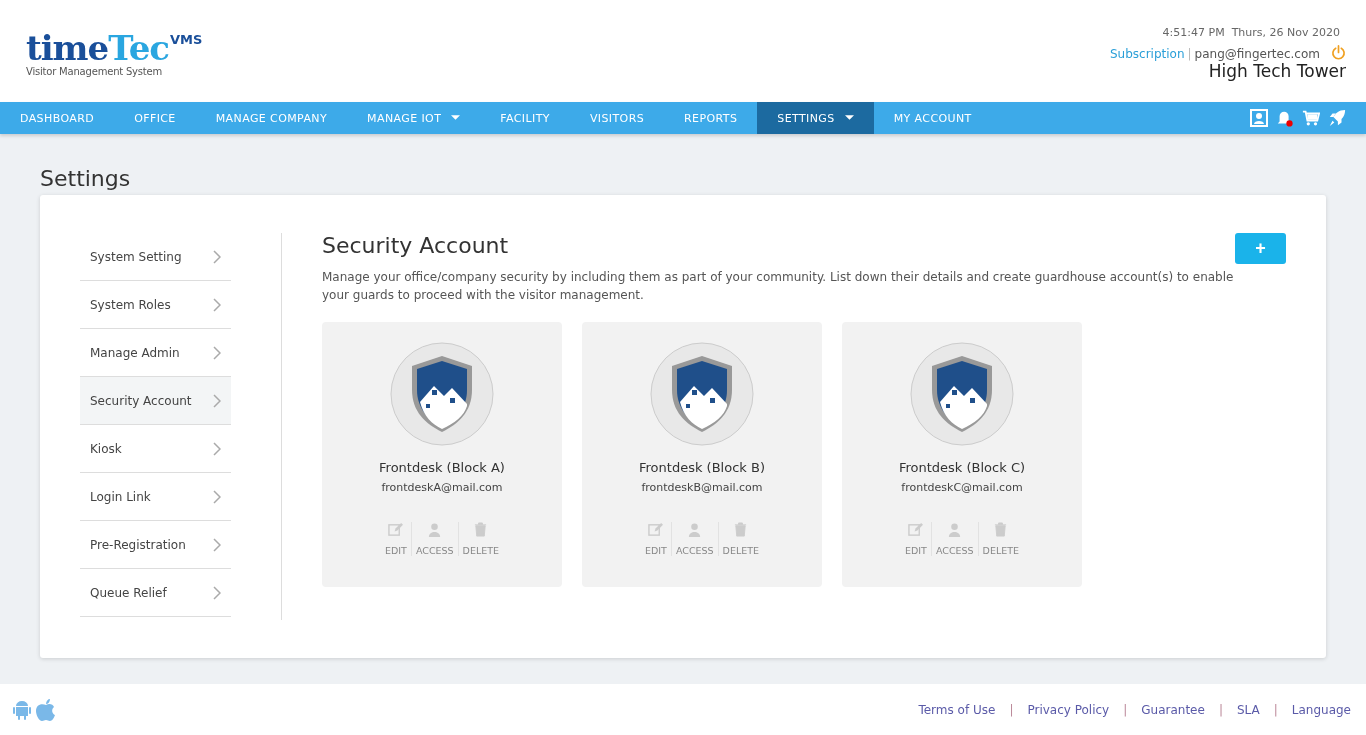 Image resolution: width=1366 pixels, height=735 pixels. What do you see at coordinates (271, 118) in the screenshot?
I see `nav-tab: MANAGE COMPANY` at bounding box center [271, 118].